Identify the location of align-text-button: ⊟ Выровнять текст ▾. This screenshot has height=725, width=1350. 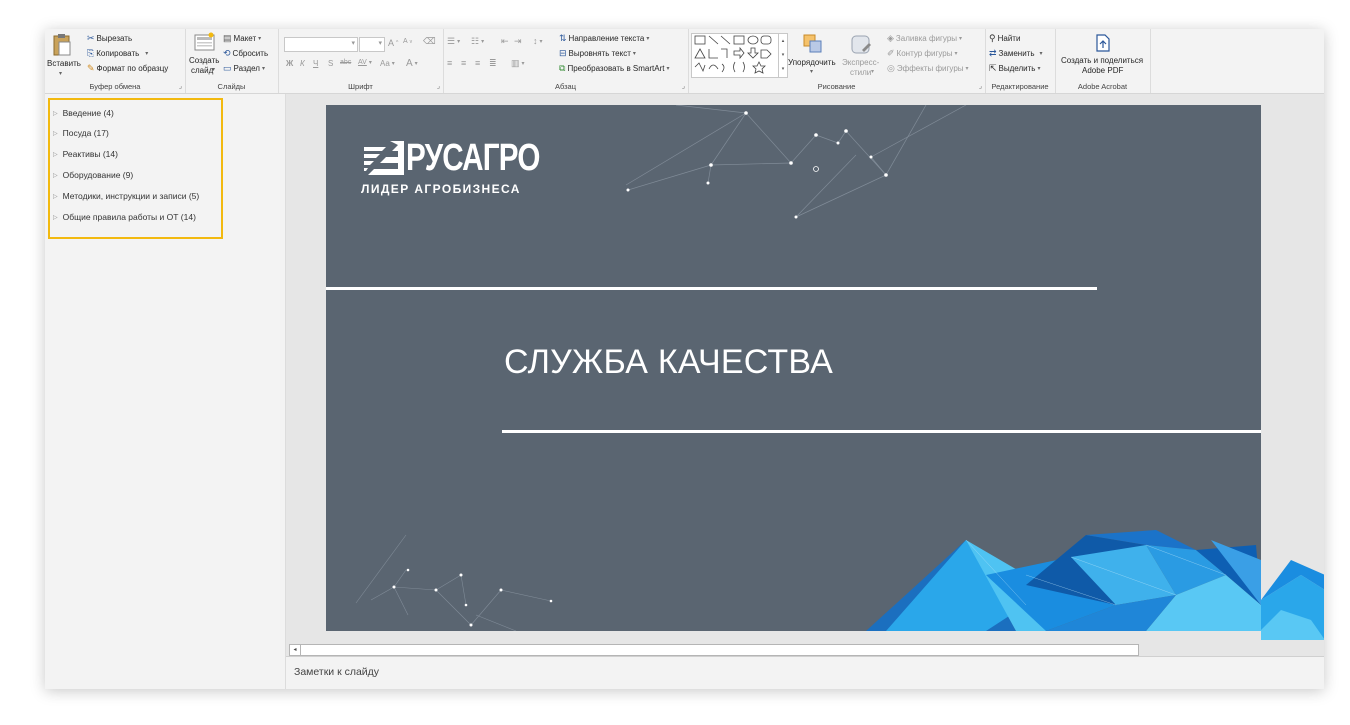
(597, 54).